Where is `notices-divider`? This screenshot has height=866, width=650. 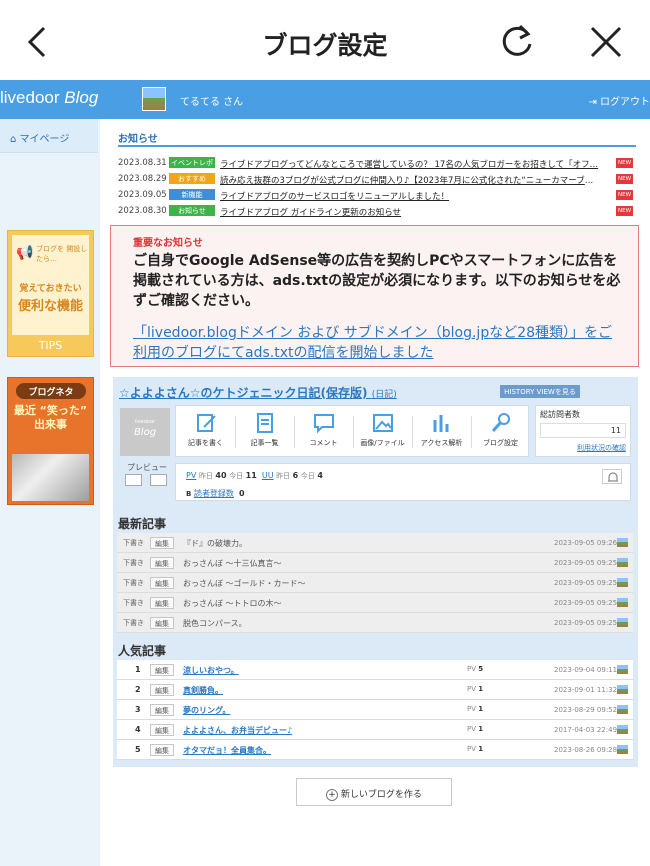 notices-divider is located at coordinates (377, 146).